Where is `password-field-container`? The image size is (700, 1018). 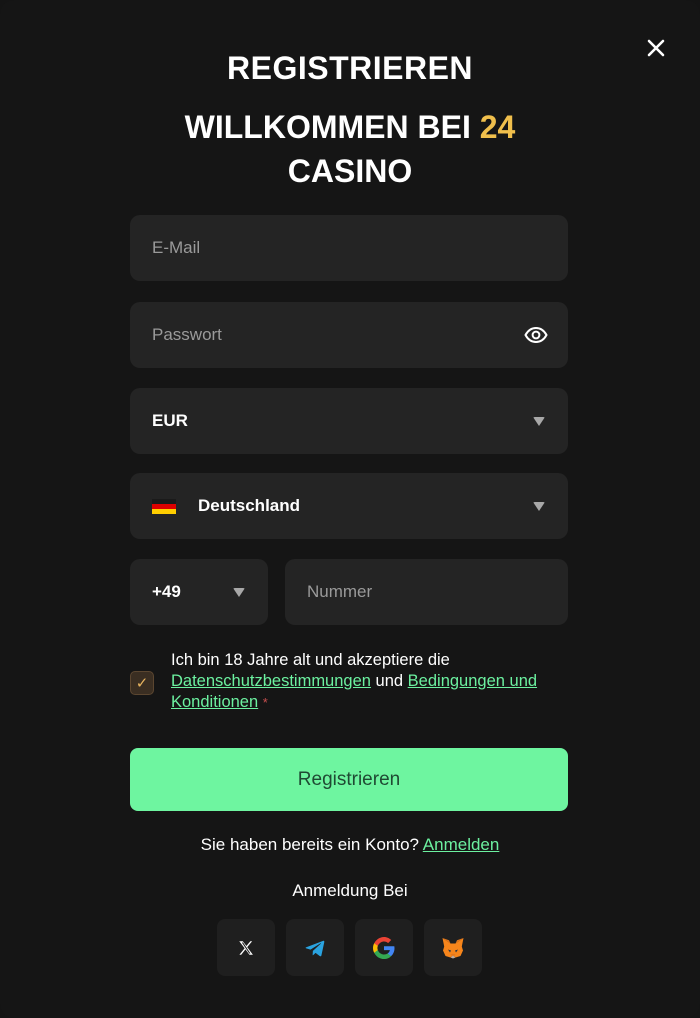 password-field-container is located at coordinates (349, 335).